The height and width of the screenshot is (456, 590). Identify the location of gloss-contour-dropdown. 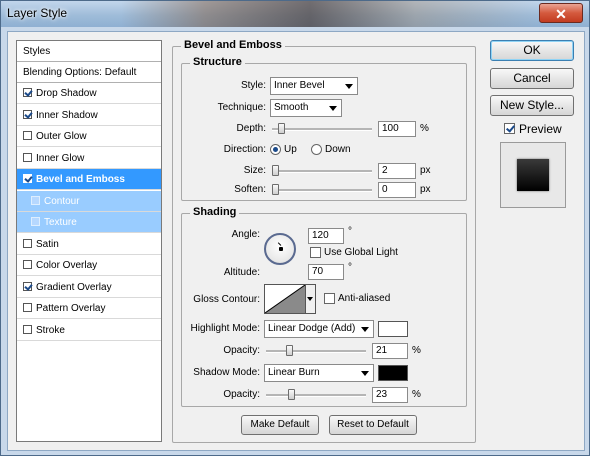
(311, 299).